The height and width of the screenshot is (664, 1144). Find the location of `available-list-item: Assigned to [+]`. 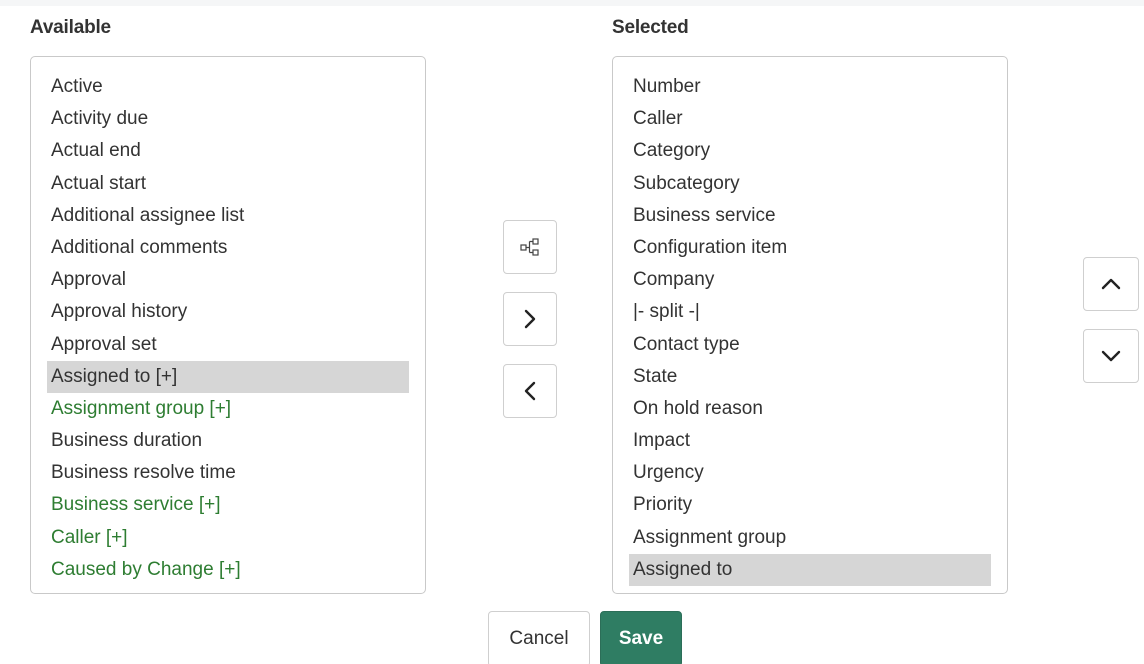

available-list-item: Assigned to [+] is located at coordinates (228, 376).